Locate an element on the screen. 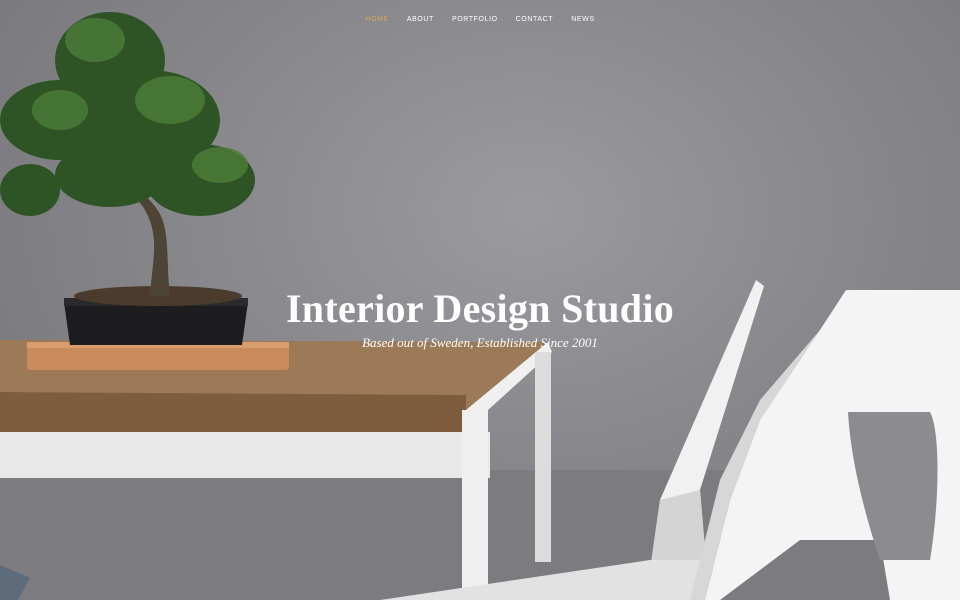 This screenshot has height=600, width=960. nav-contact-link: CONTACT is located at coordinates (535, 19).